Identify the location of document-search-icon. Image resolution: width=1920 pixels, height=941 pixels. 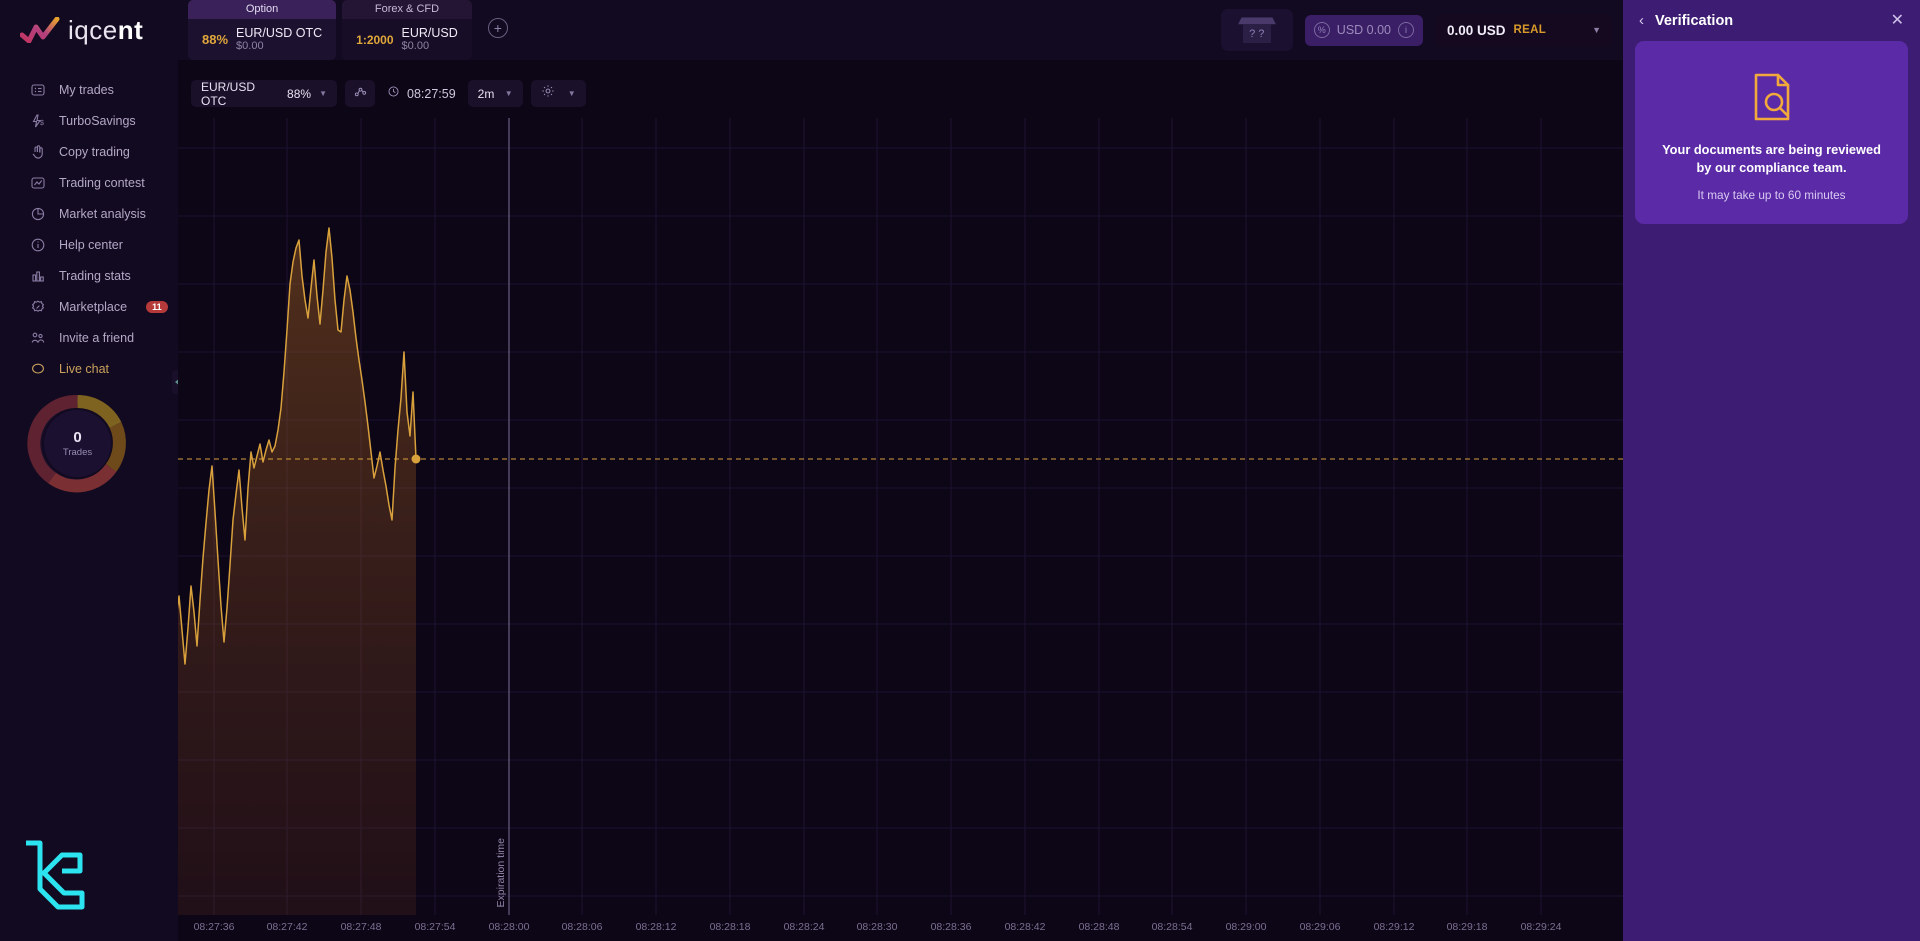
(1772, 97).